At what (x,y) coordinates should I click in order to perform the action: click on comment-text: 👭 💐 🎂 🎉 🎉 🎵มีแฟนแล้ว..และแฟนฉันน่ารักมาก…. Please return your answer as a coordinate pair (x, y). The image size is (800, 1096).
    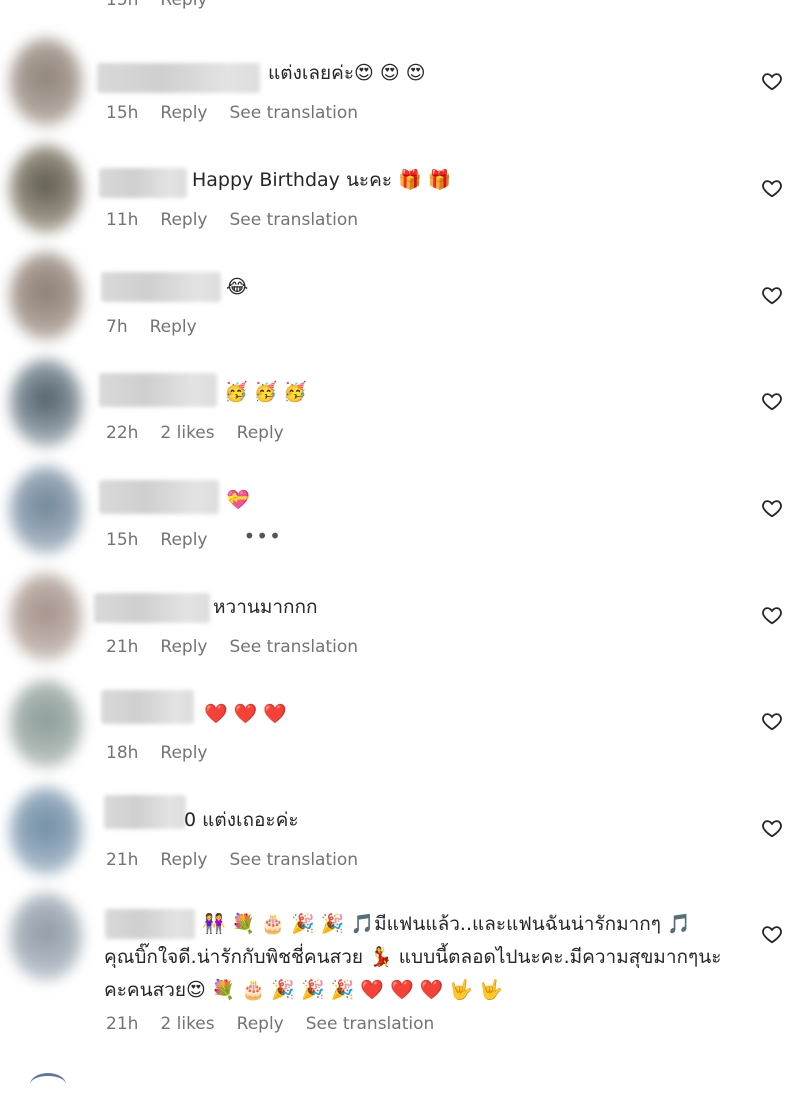
    Looking at the image, I should click on (413, 957).